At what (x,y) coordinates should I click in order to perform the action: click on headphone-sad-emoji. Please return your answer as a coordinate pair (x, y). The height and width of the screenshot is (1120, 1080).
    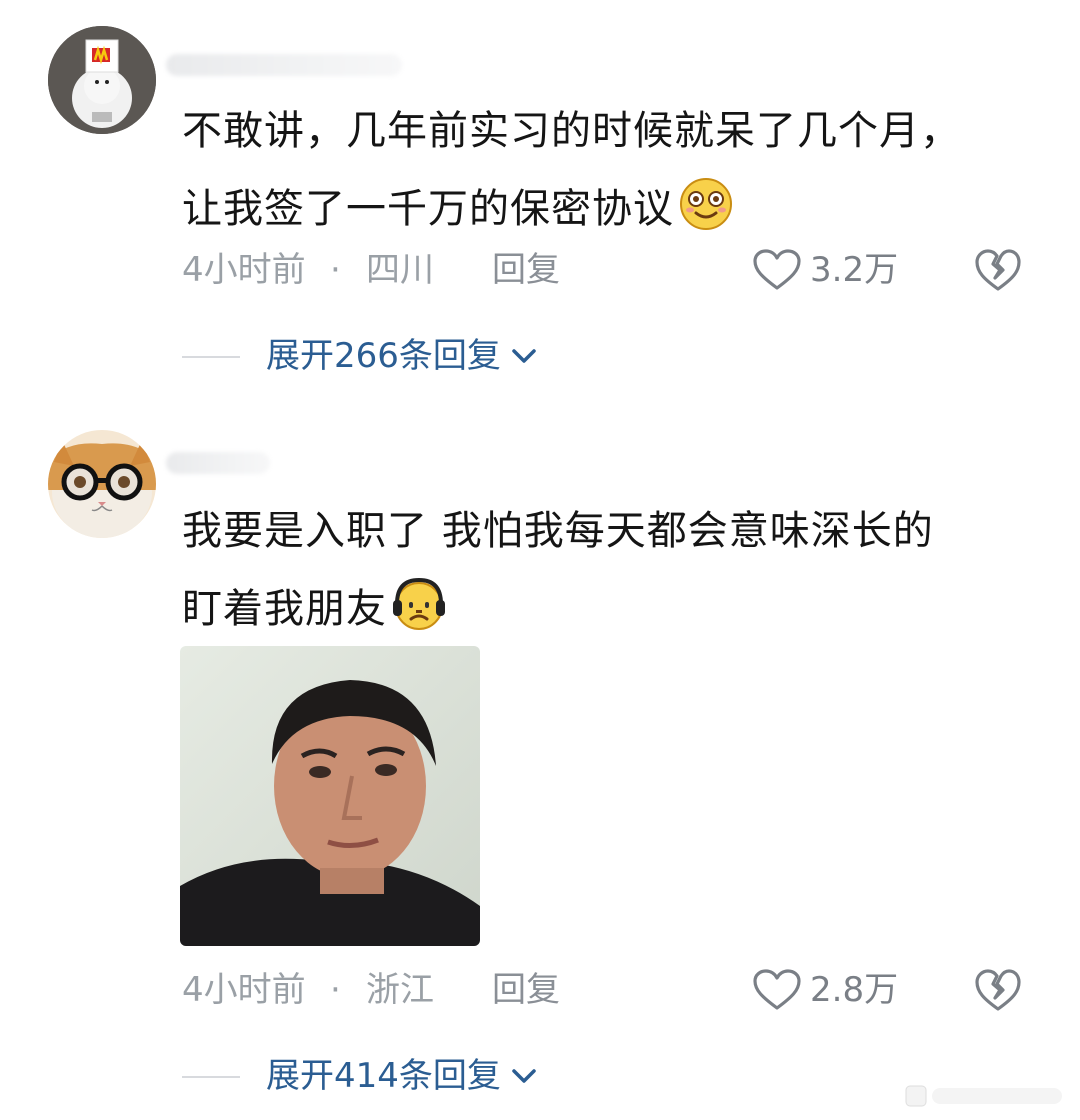
    Looking at the image, I should click on (419, 604).